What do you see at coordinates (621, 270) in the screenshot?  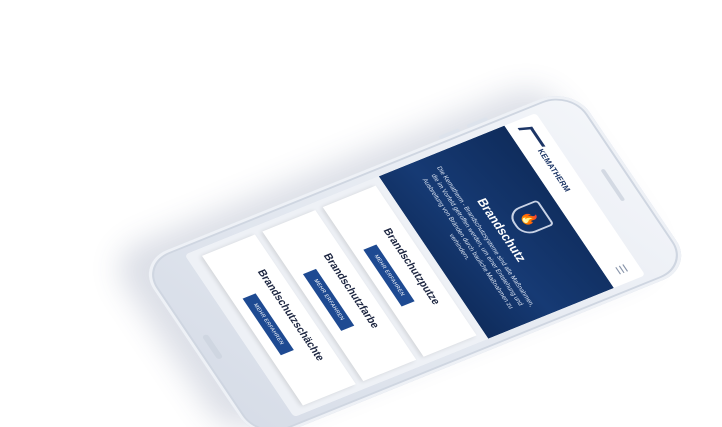 I see `hamburger-icon: ☰` at bounding box center [621, 270].